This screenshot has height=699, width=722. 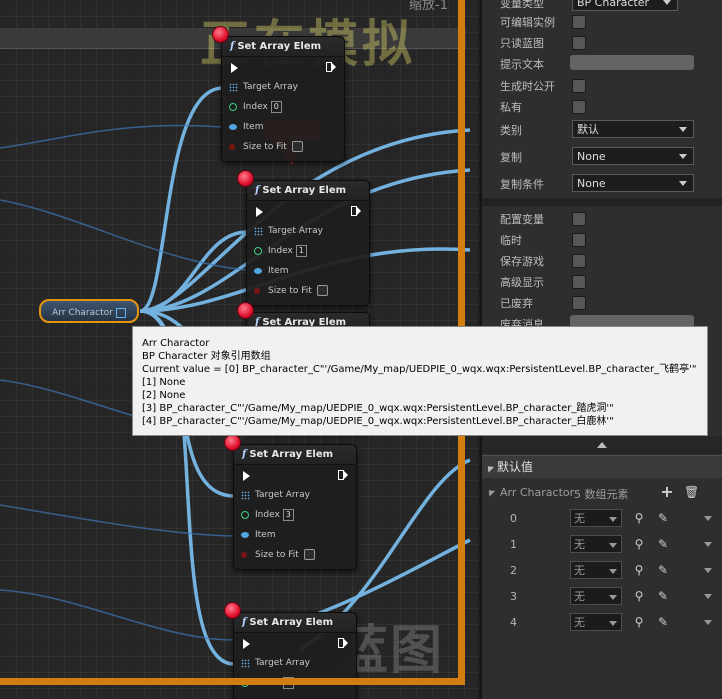 What do you see at coordinates (522, 43) in the screenshot?
I see `property-label: 只读蓝图` at bounding box center [522, 43].